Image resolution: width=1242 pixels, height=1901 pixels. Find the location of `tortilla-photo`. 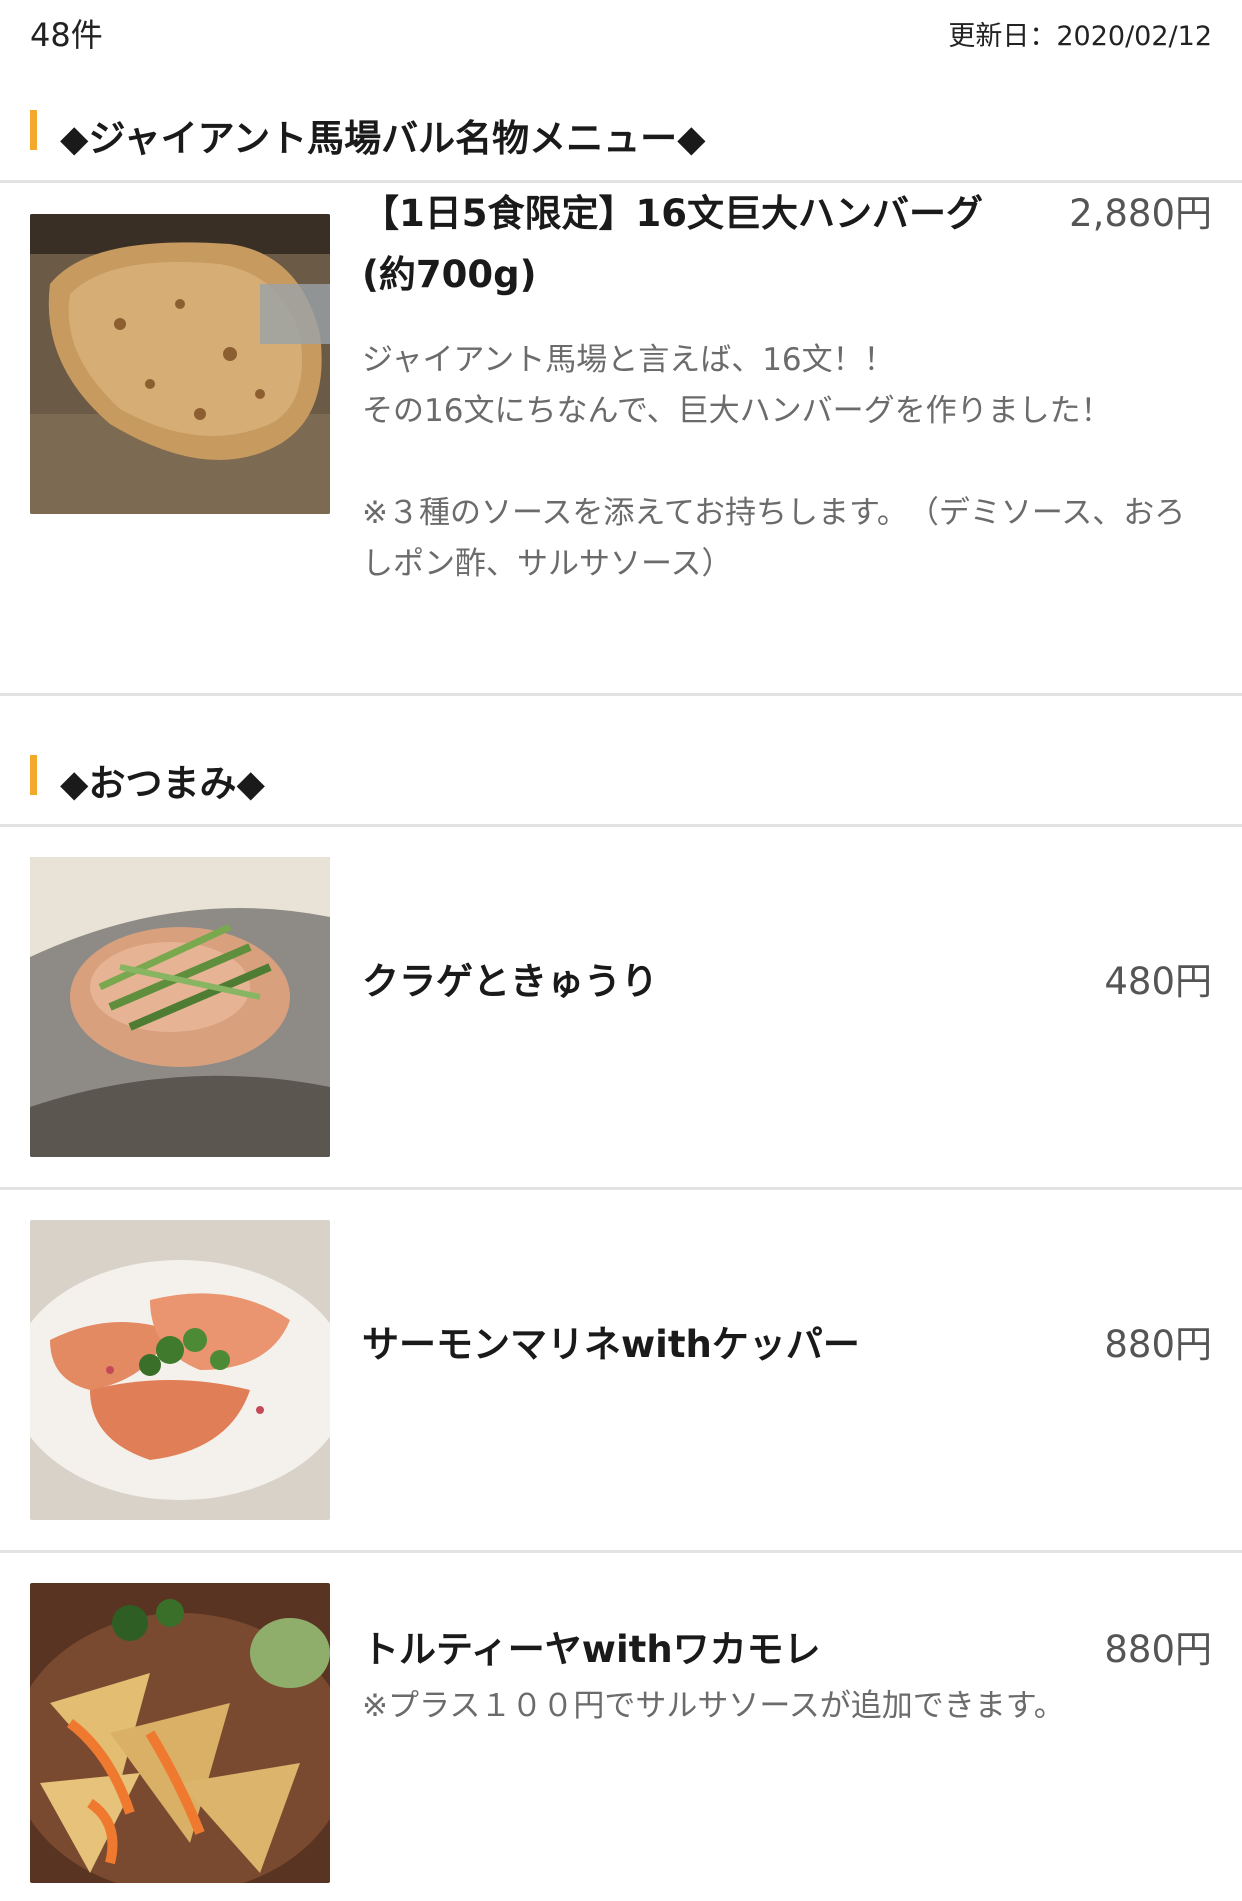

tortilla-photo is located at coordinates (180, 1733).